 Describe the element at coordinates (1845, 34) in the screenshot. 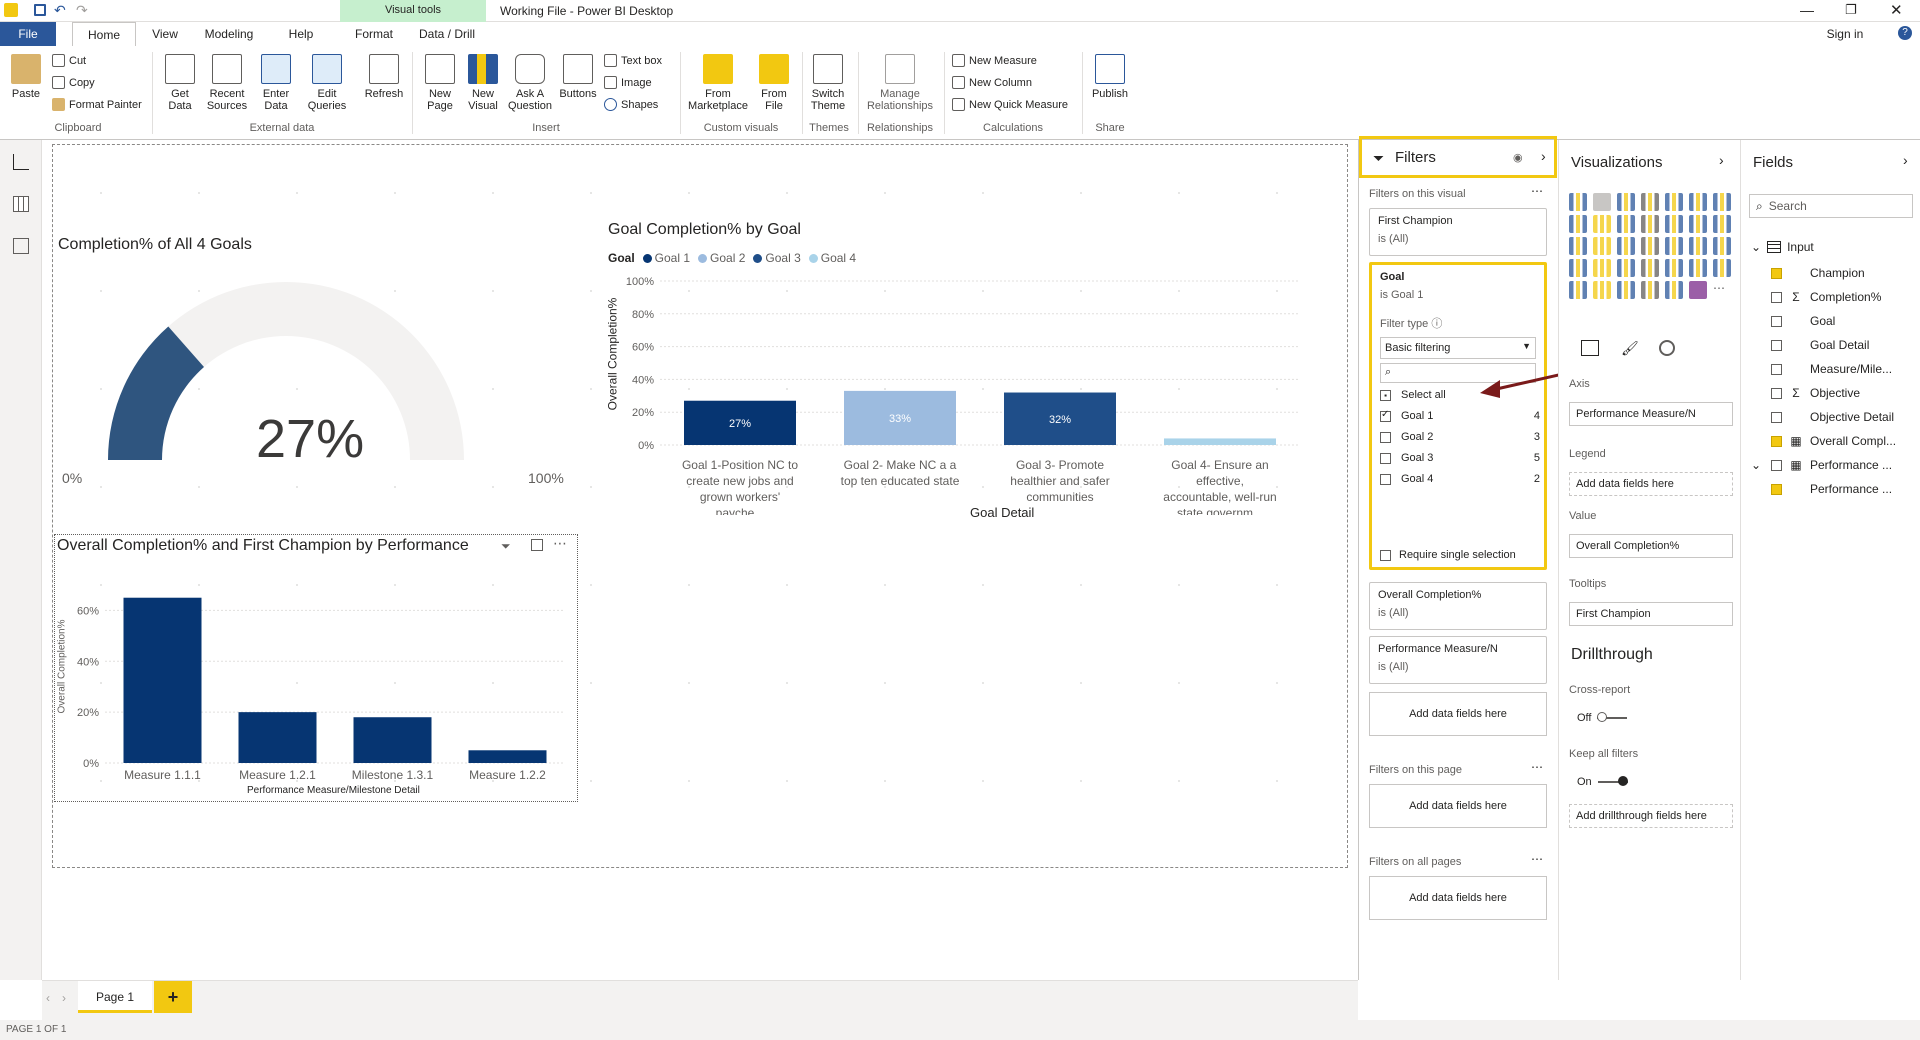

I see `sign-in-link: Sign in` at that location.